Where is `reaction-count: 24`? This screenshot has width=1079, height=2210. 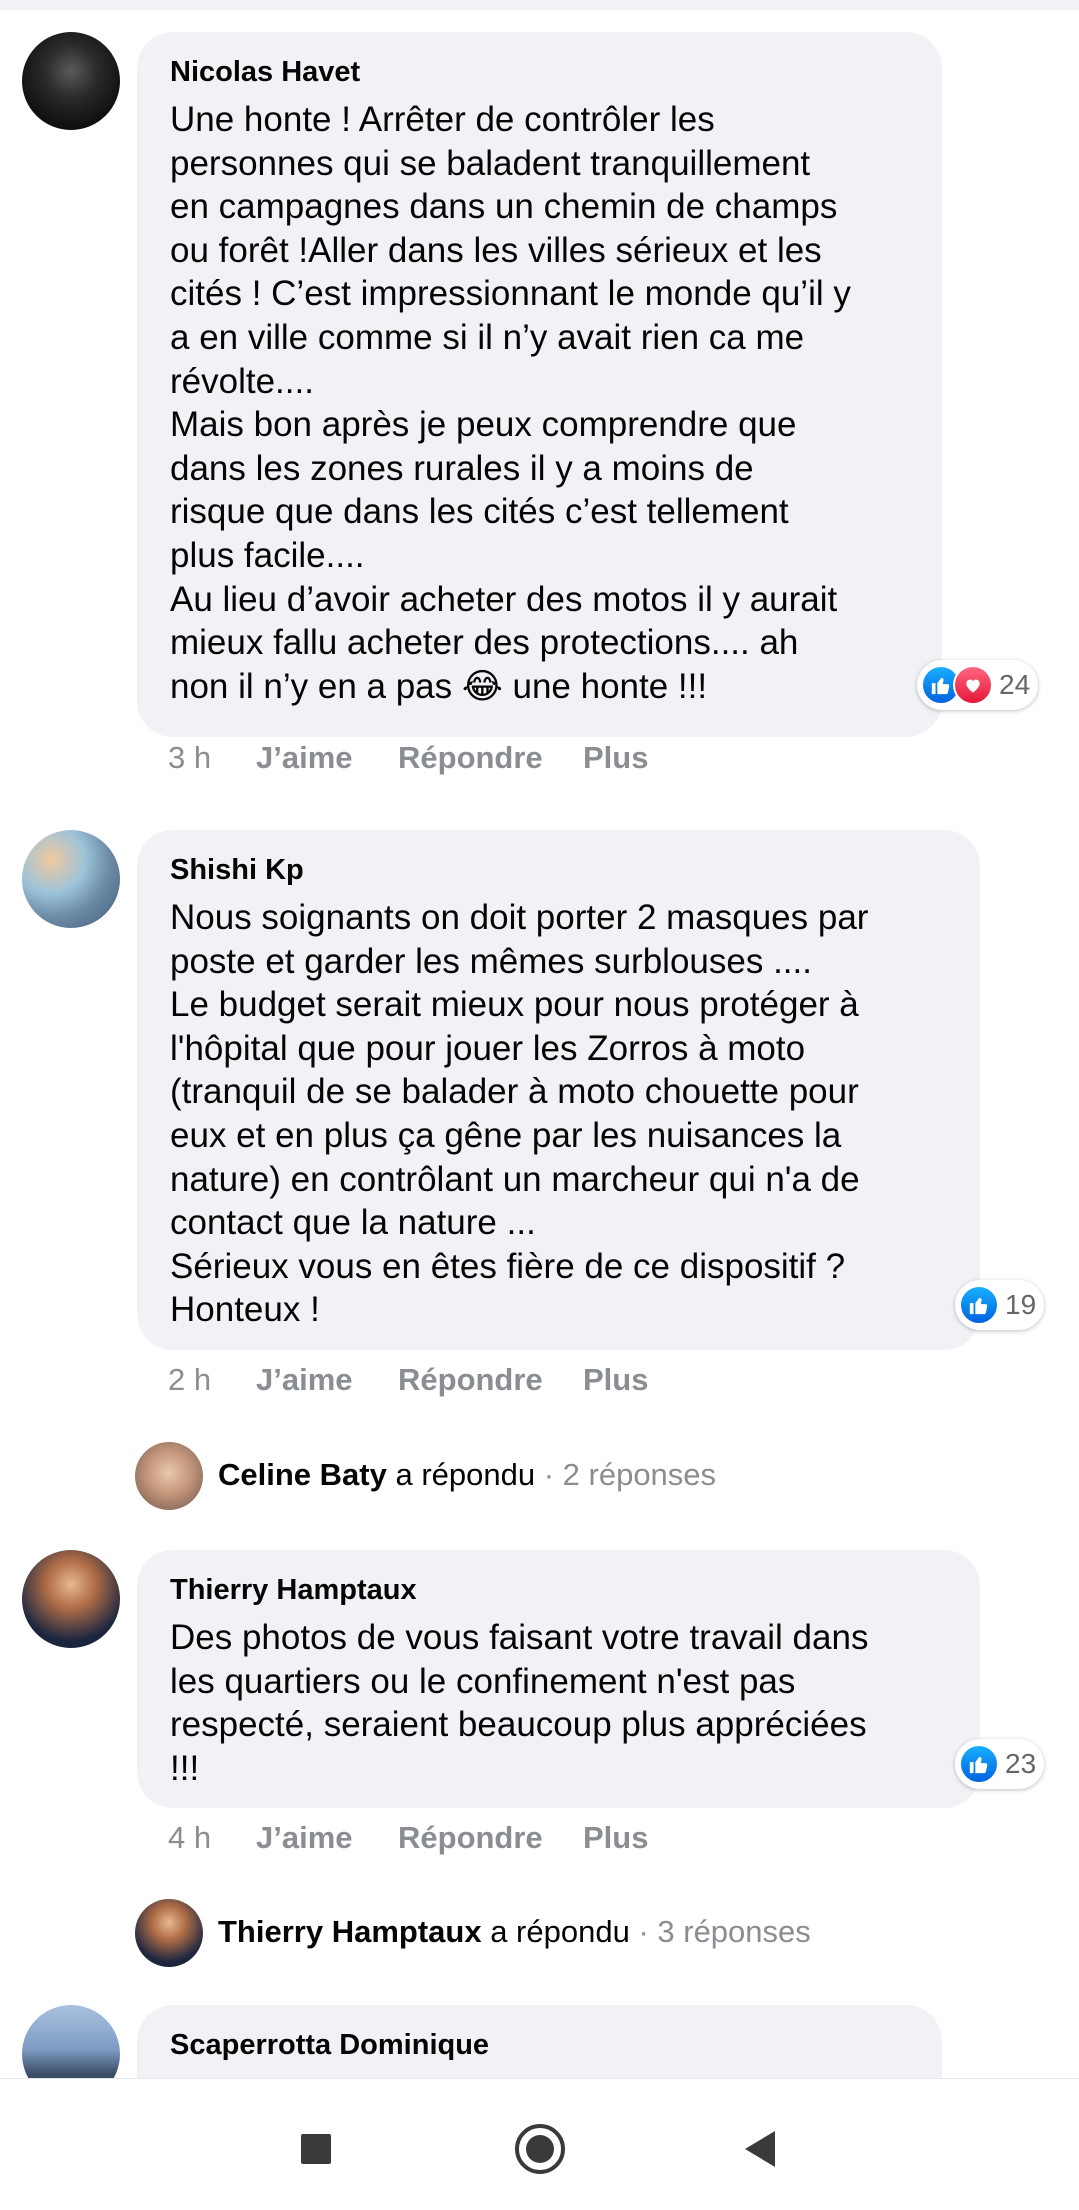 reaction-count: 24 is located at coordinates (1015, 684).